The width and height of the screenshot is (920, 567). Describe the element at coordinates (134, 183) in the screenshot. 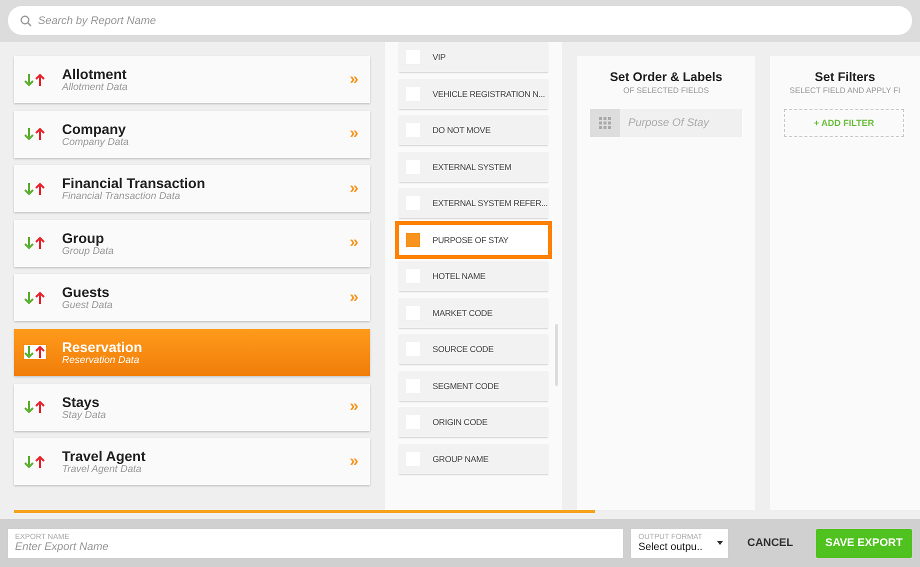

I see `category-title: Financial Transaction` at that location.